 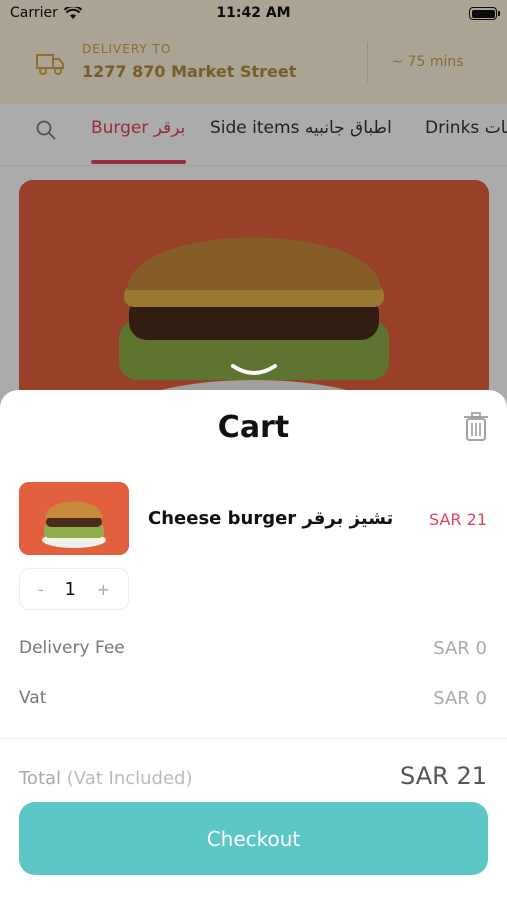 I want to click on cart-item-price: SAR 21, so click(x=458, y=519).